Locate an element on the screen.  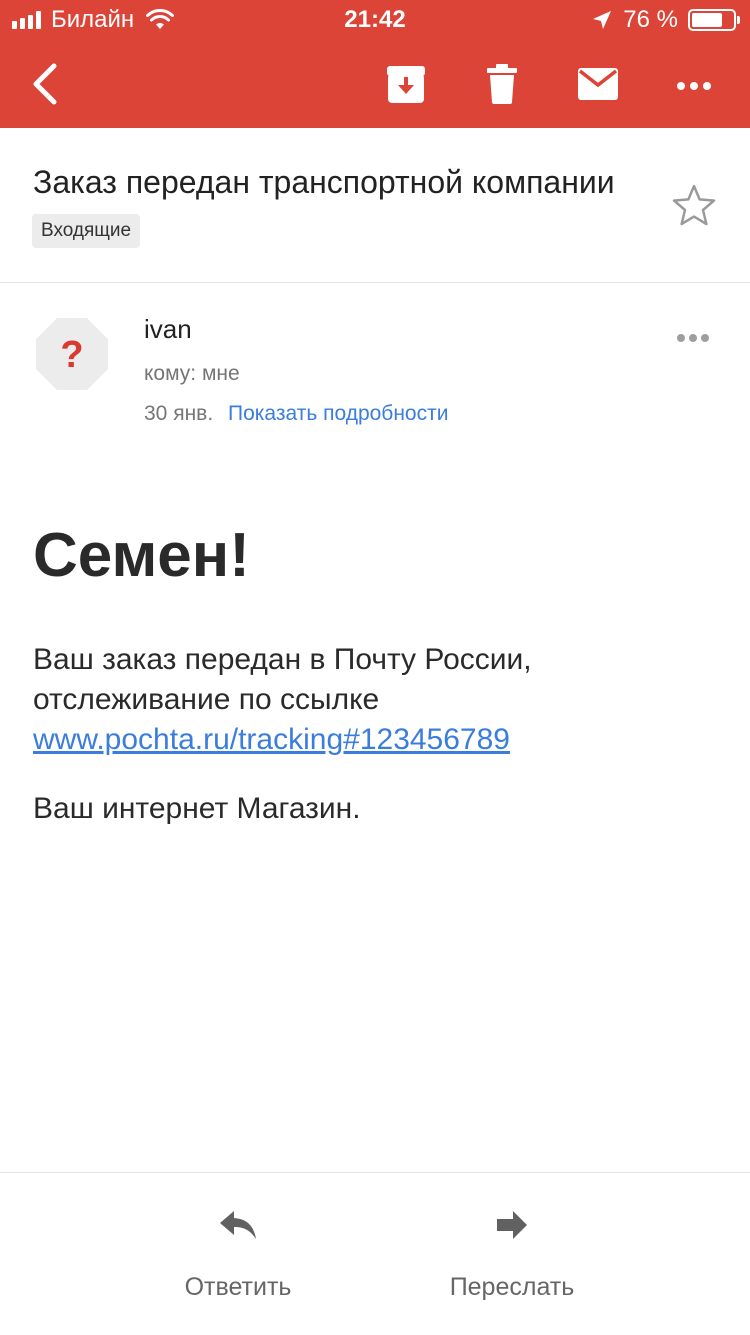
sender-avatar: ? is located at coordinates (72, 356).